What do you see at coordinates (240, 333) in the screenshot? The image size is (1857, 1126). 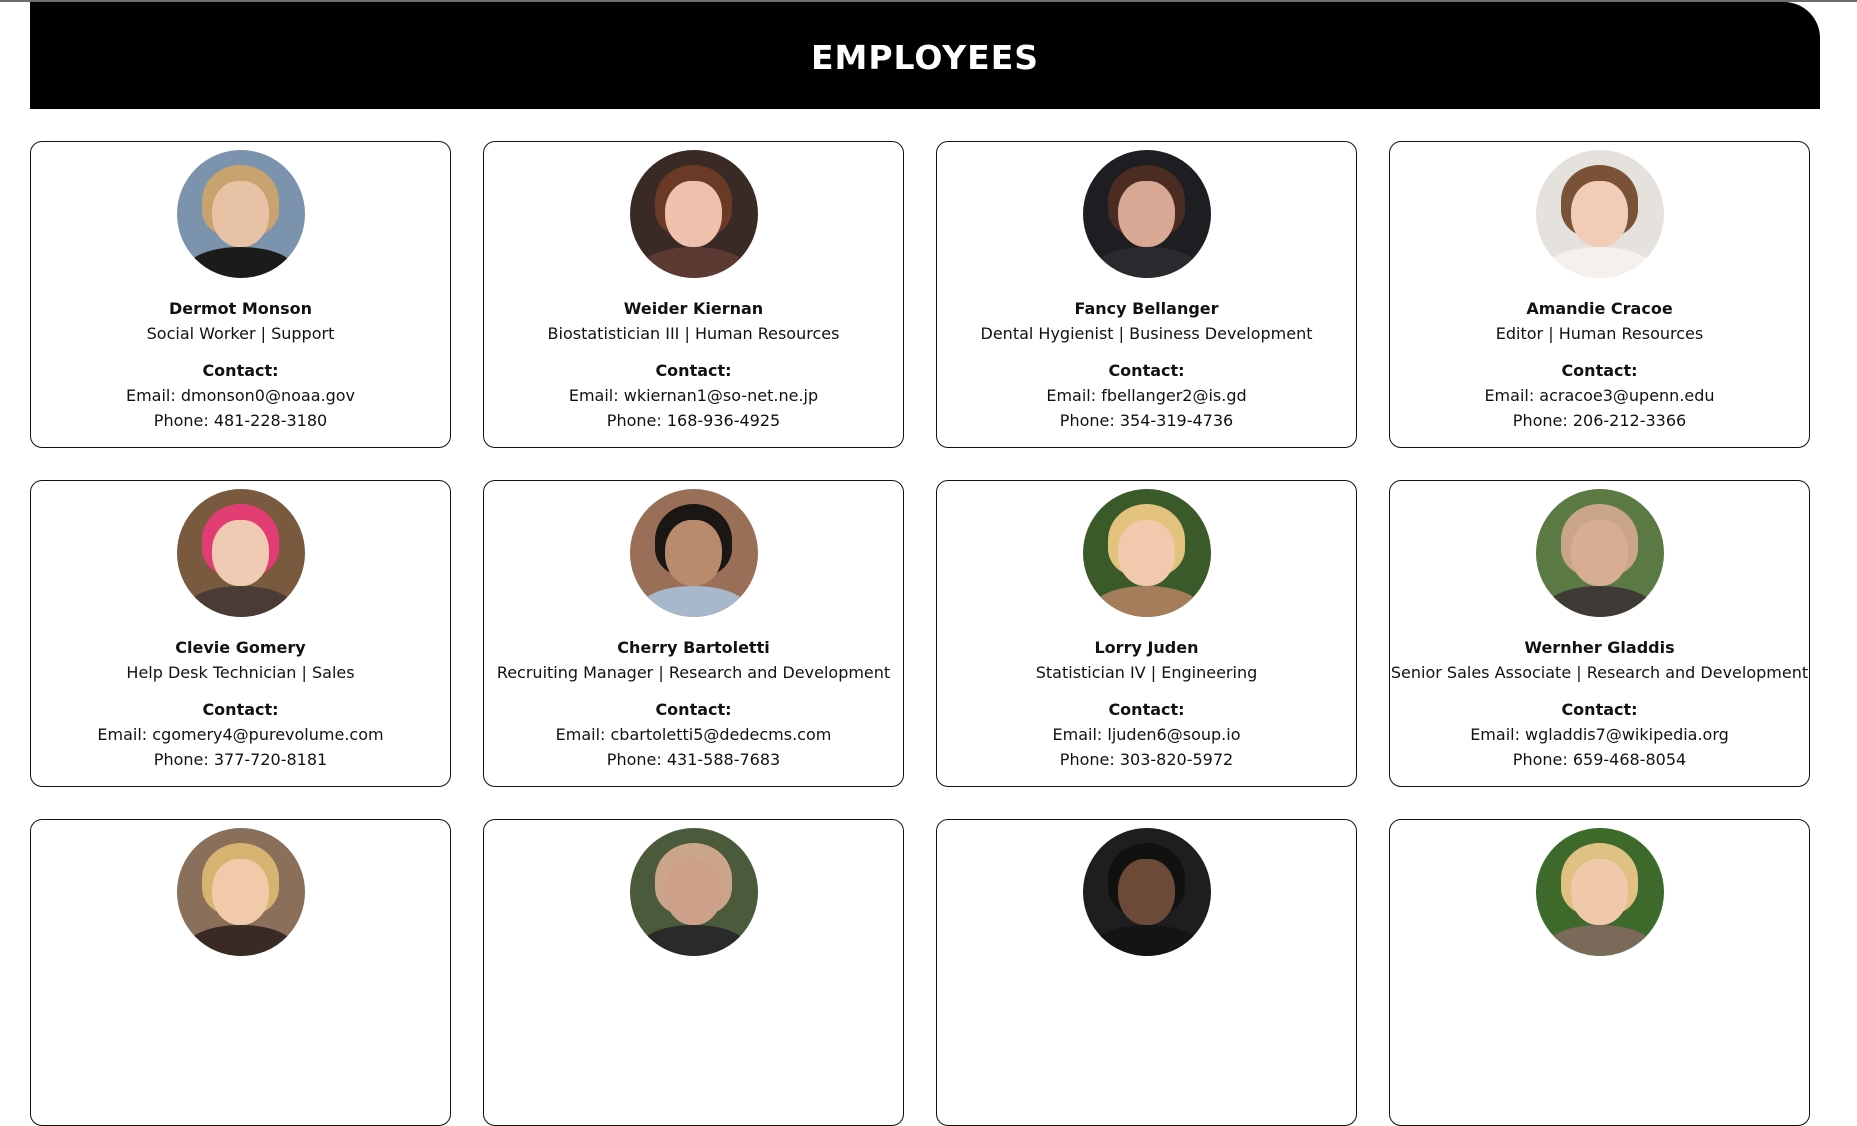 I see `employee-role: Social Worker | Support` at bounding box center [240, 333].